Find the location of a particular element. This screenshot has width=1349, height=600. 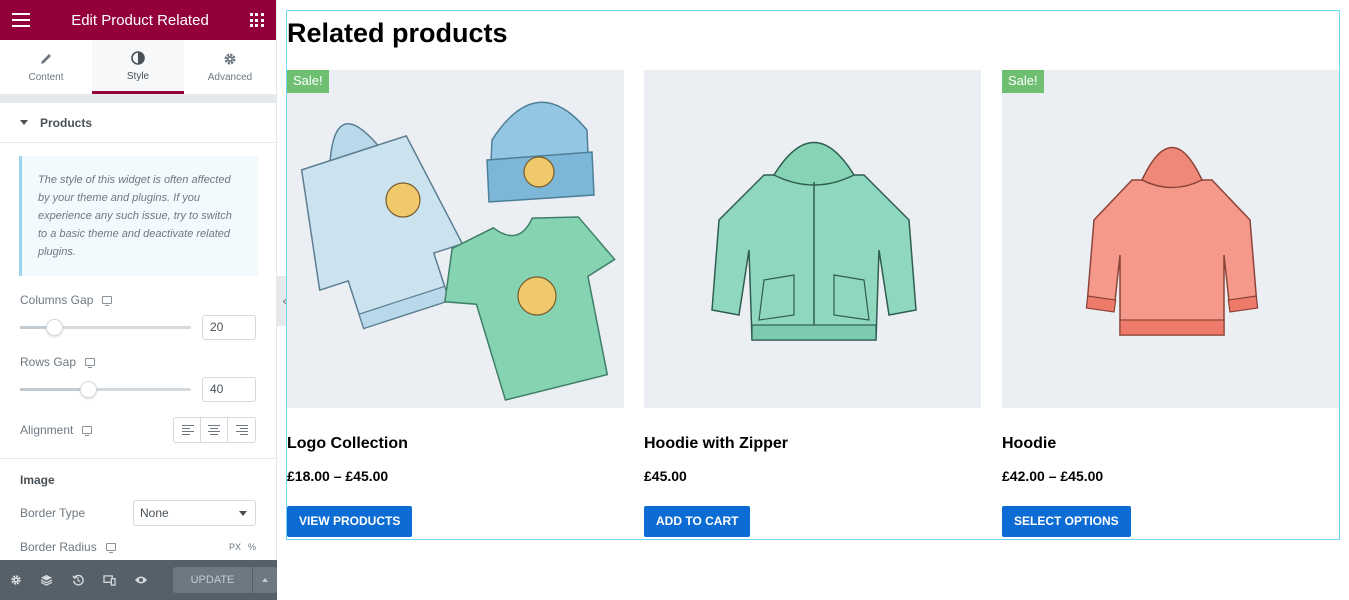

panel-footer: UPDATE is located at coordinates (139, 580).